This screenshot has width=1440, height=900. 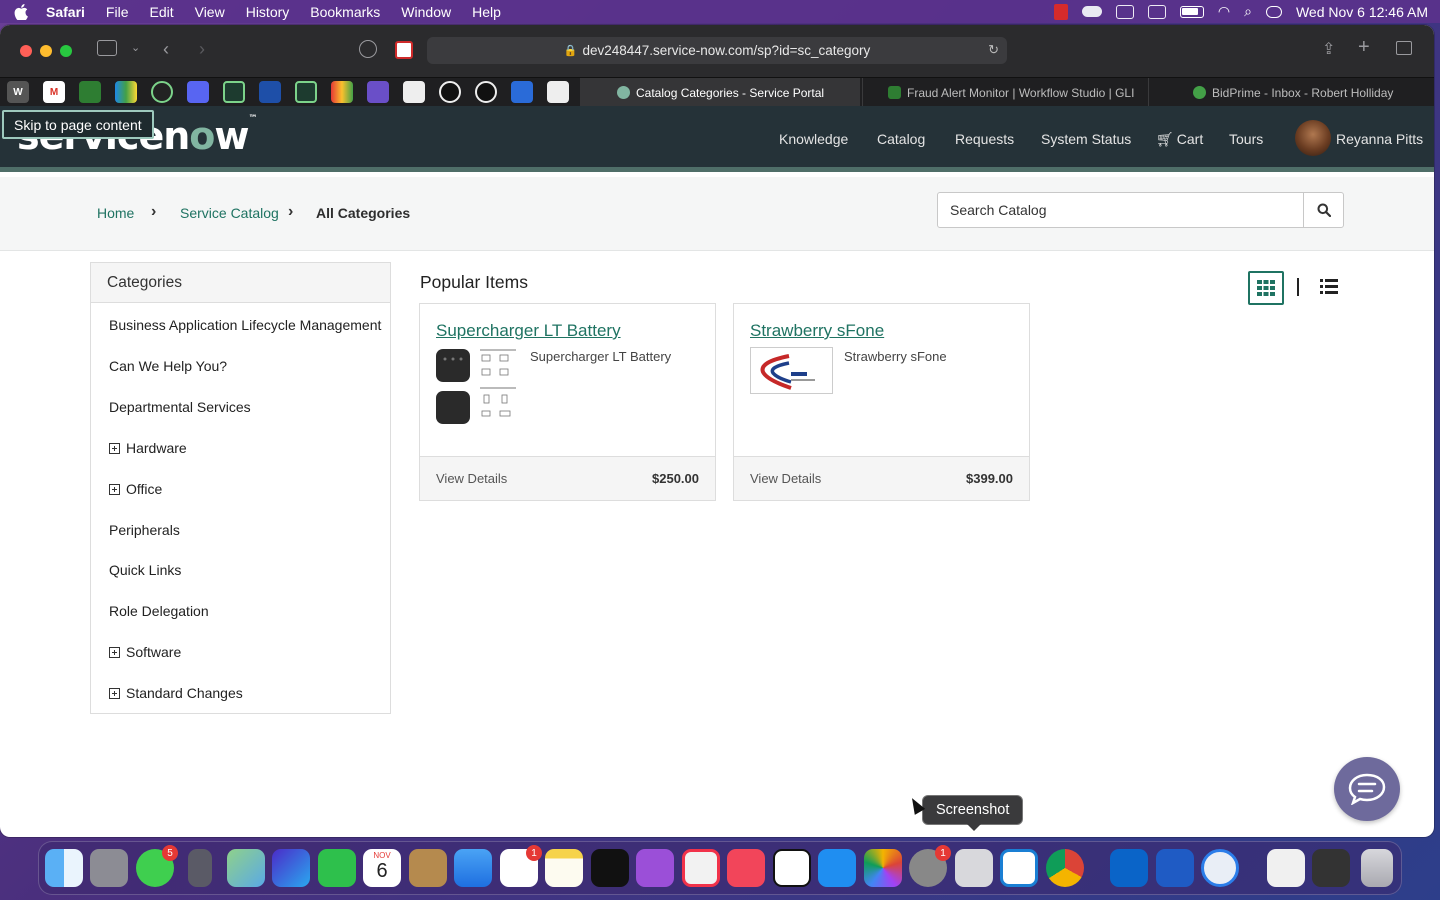 What do you see at coordinates (1286, 868) in the screenshot?
I see `xlsx-document-icon` at bounding box center [1286, 868].